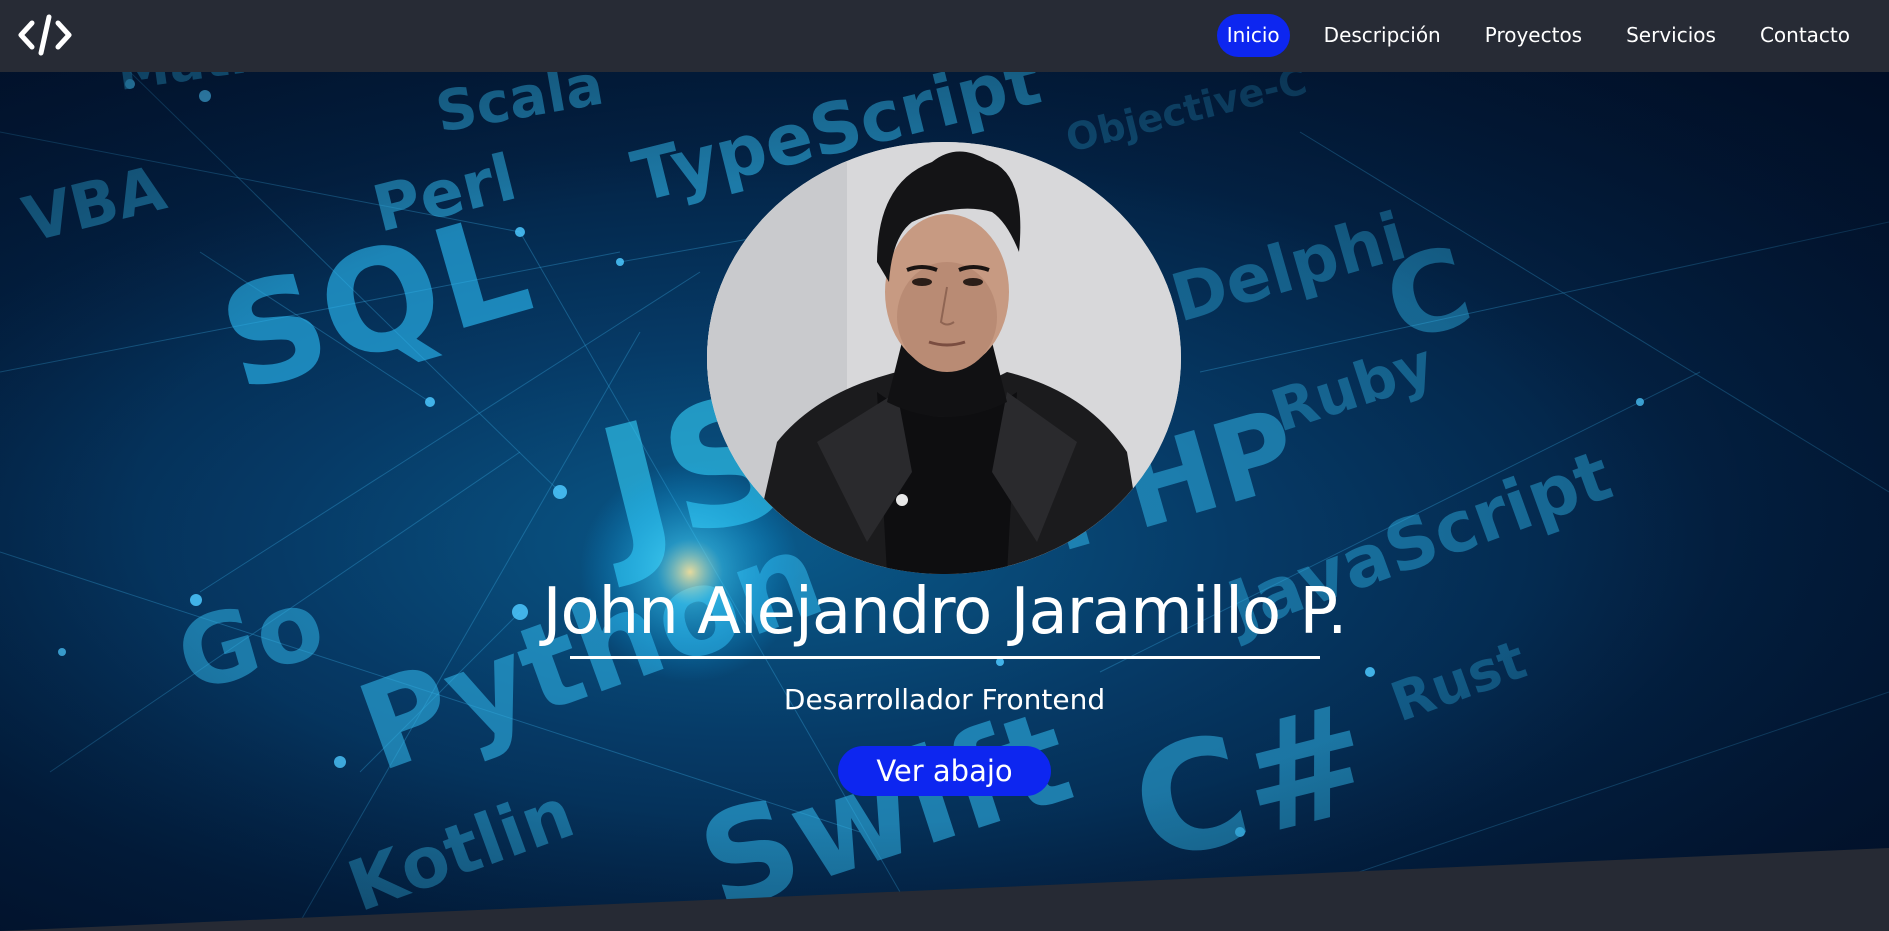 The width and height of the screenshot is (1889, 931). I want to click on nav-item-contacto: Contacto, so click(1805, 35).